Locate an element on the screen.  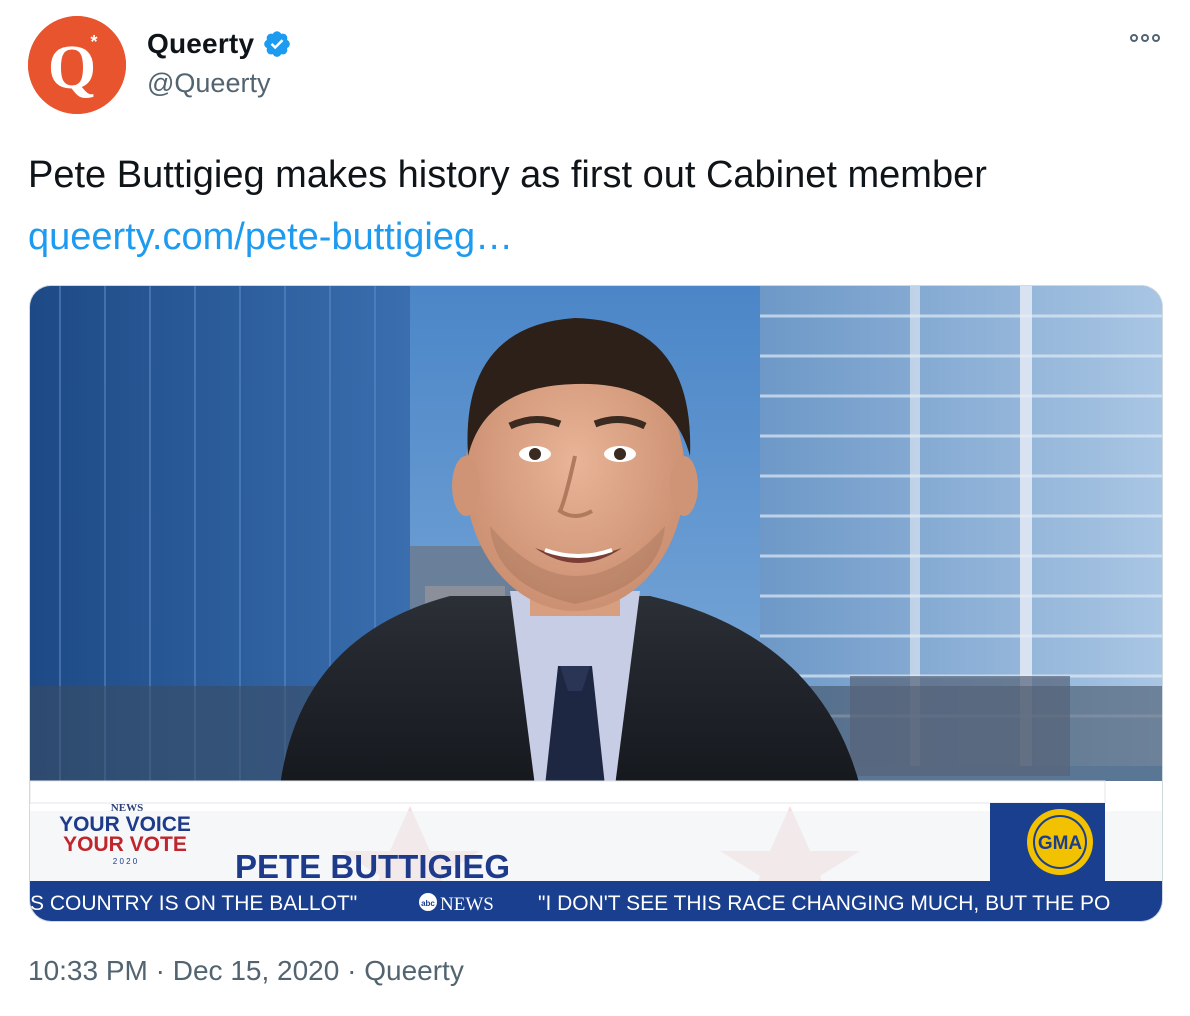
queerty-logo-icon: Q * is located at coordinates (77, 65).